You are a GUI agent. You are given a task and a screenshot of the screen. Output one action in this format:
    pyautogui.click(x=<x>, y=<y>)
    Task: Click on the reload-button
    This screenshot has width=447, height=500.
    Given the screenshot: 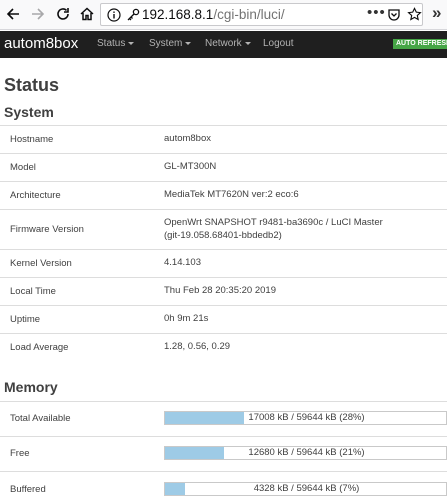 What is the action you would take?
    pyautogui.click(x=63, y=14)
    